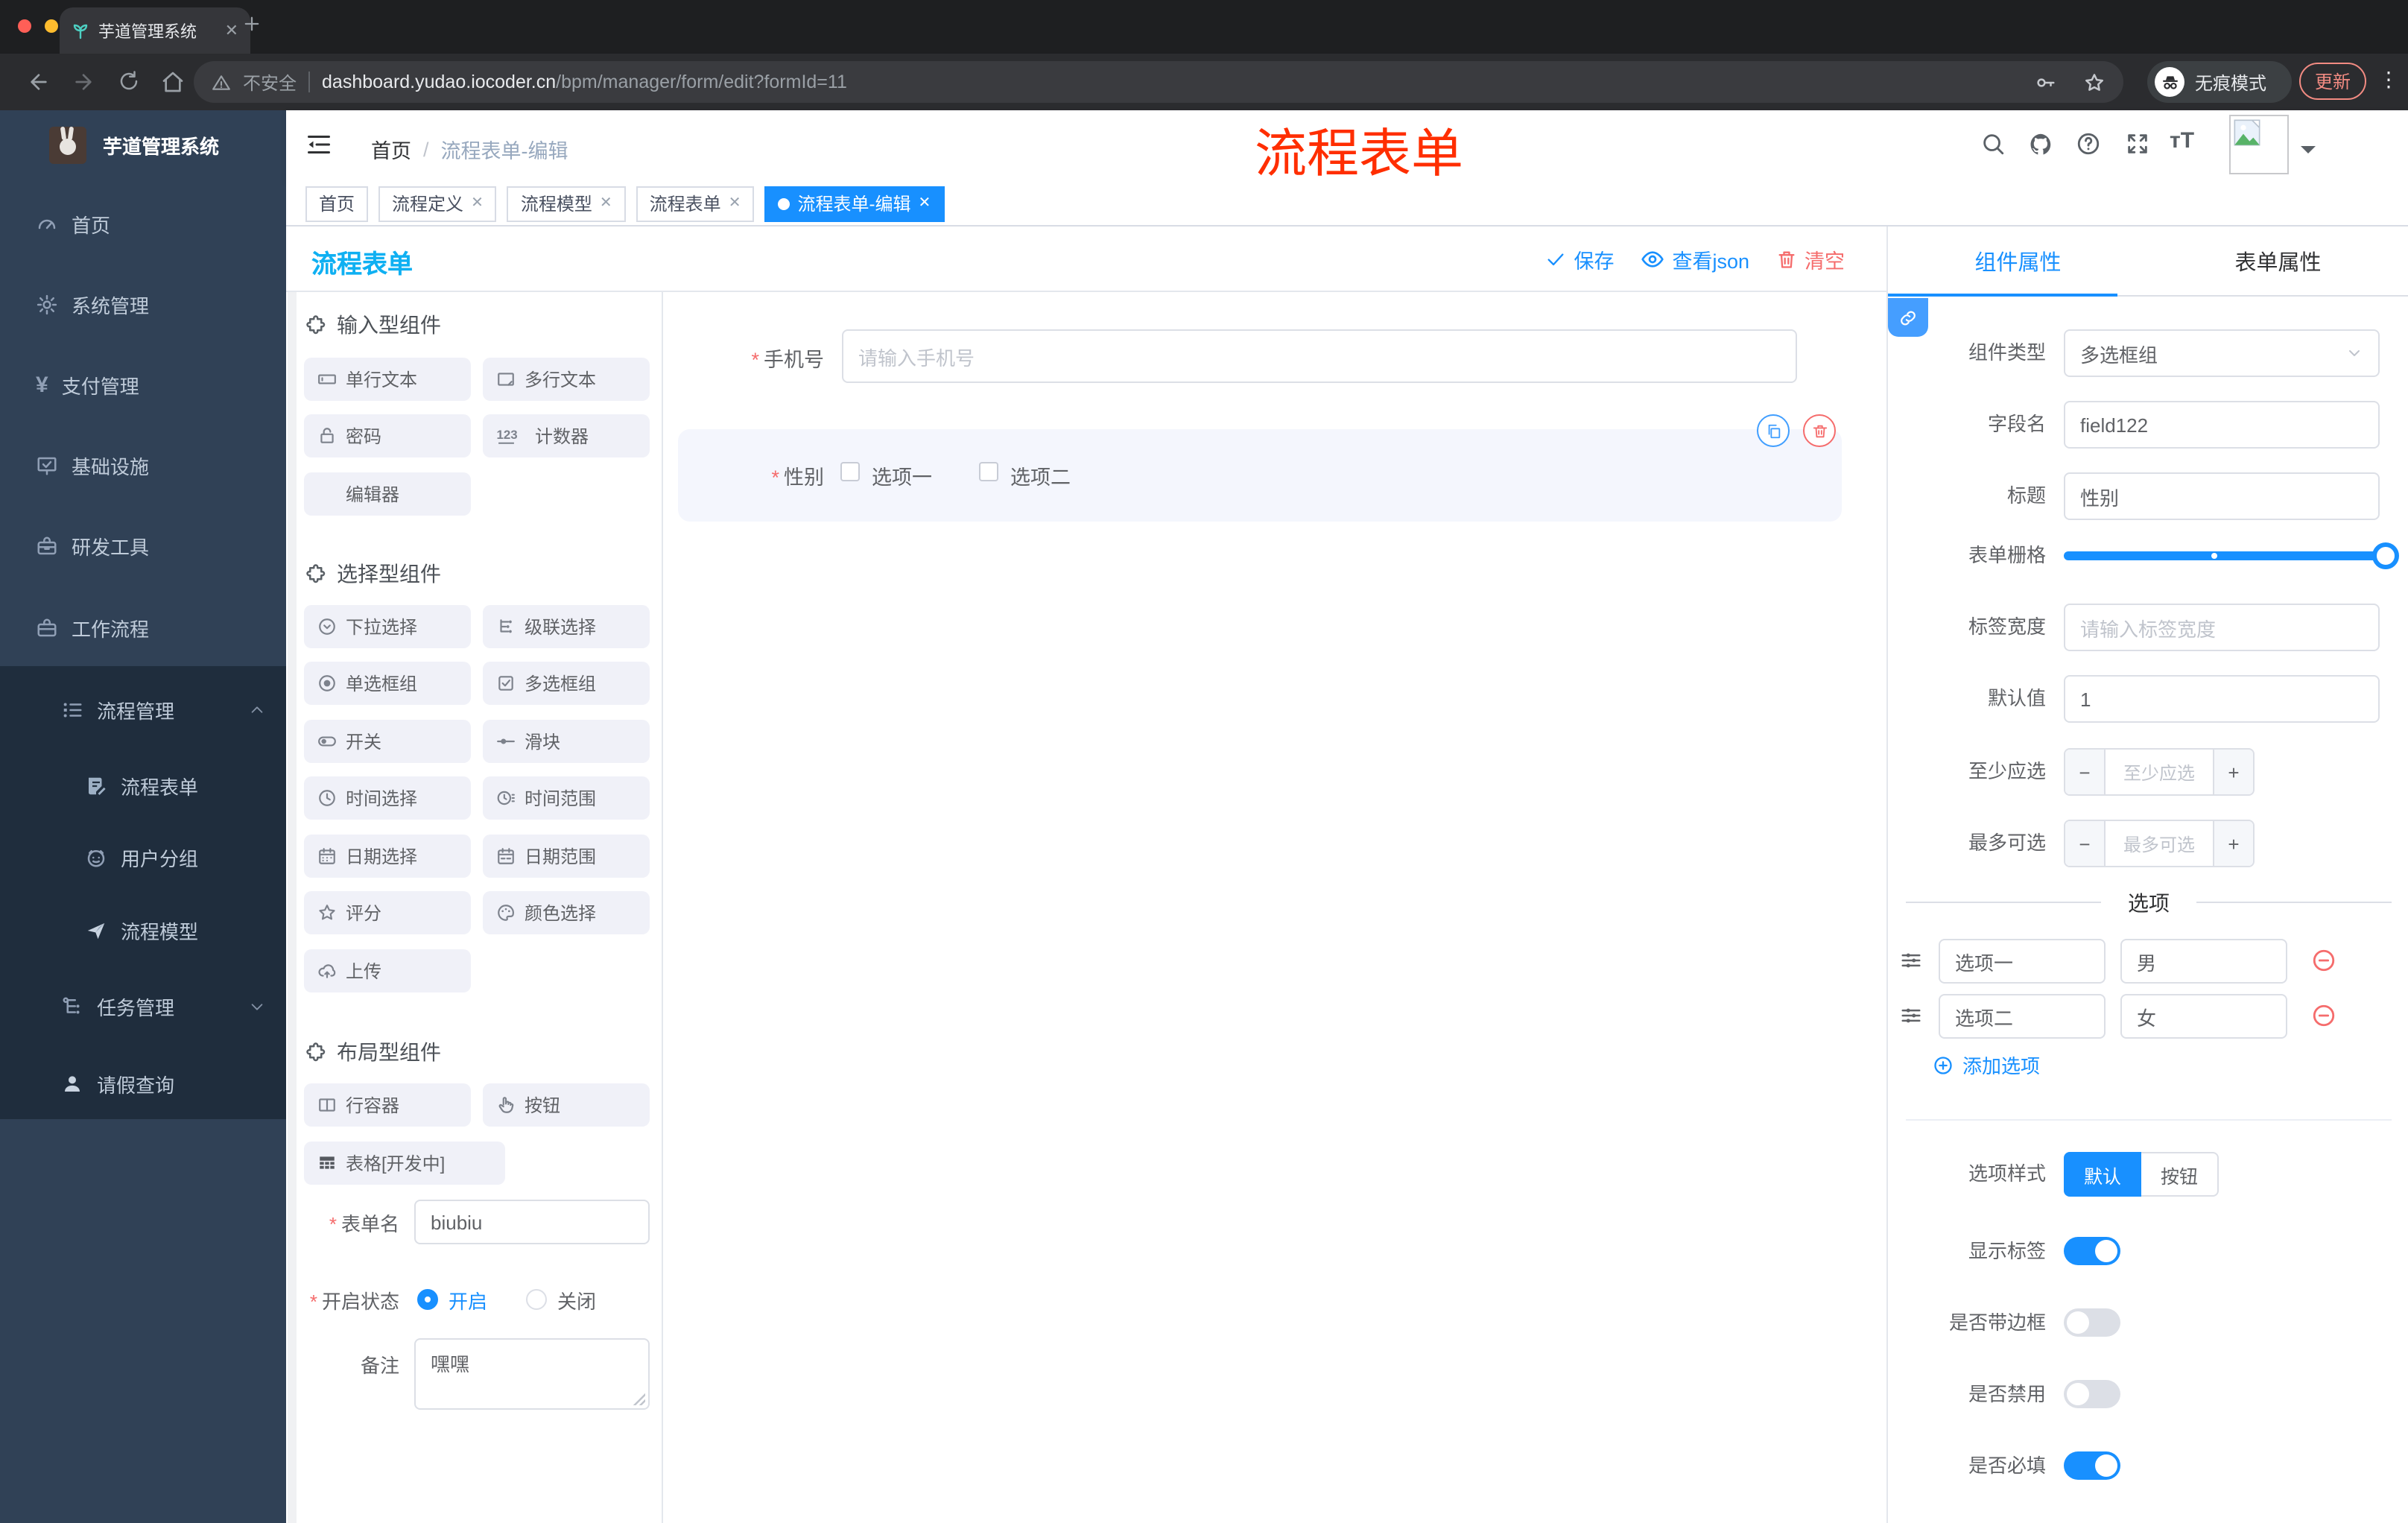 The height and width of the screenshot is (1523, 2408). Describe the element at coordinates (391, 149) in the screenshot. I see `breadcrumb-home: 首页` at that location.